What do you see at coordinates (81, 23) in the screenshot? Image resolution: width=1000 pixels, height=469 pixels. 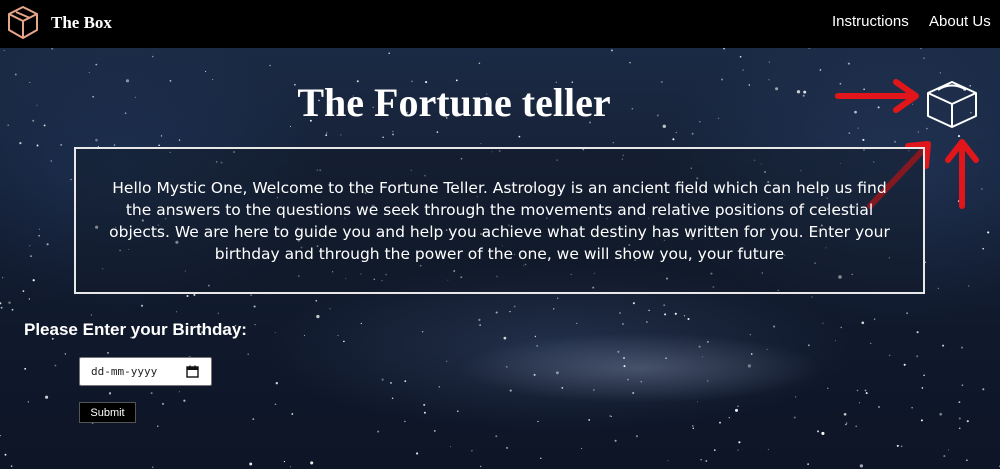 I see `brand-name: The Box` at bounding box center [81, 23].